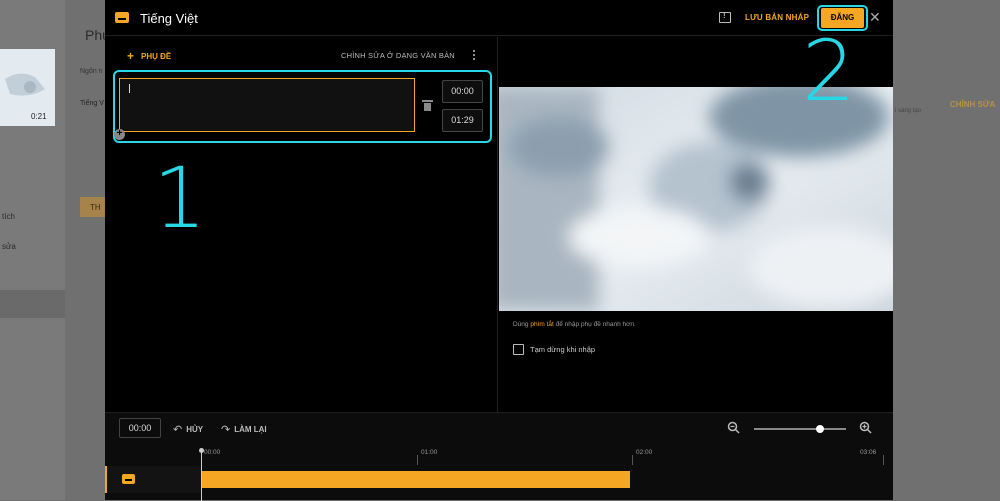 Image resolution: width=1000 pixels, height=501 pixels. I want to click on background-button: TH, so click(92, 207).